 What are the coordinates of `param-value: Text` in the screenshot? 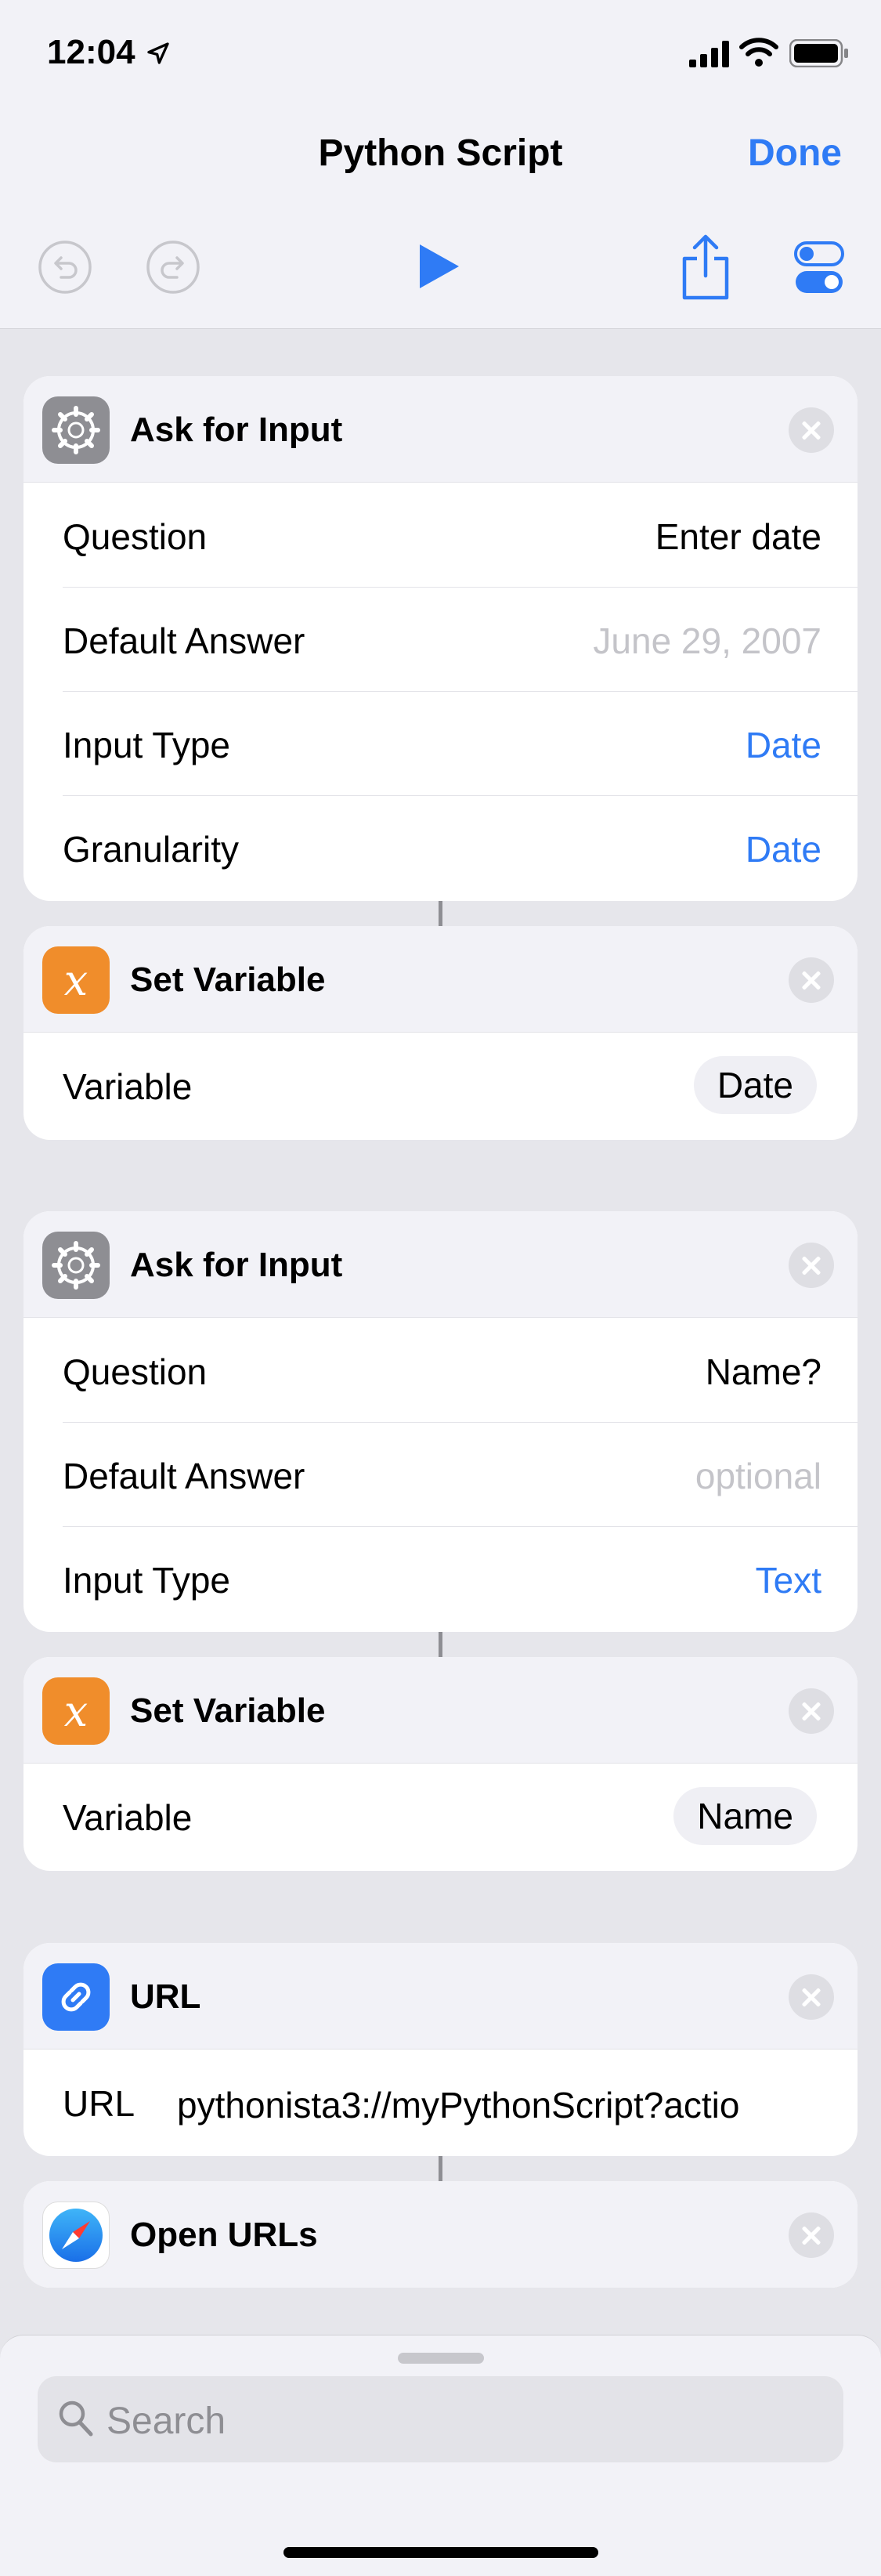 It's located at (789, 1580).